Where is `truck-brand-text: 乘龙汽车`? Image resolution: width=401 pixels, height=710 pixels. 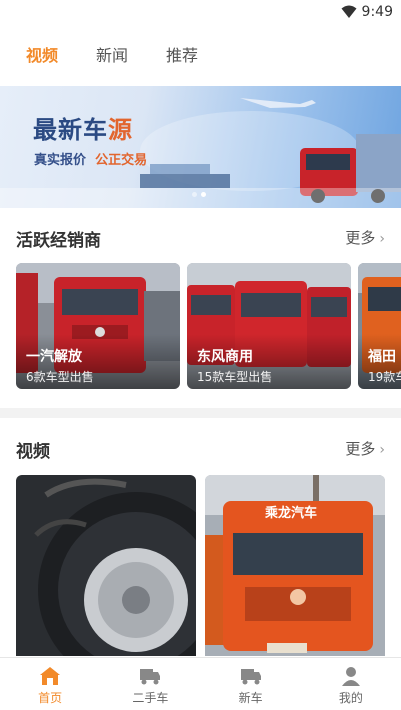 truck-brand-text: 乘龙汽车 is located at coordinates (290, 513).